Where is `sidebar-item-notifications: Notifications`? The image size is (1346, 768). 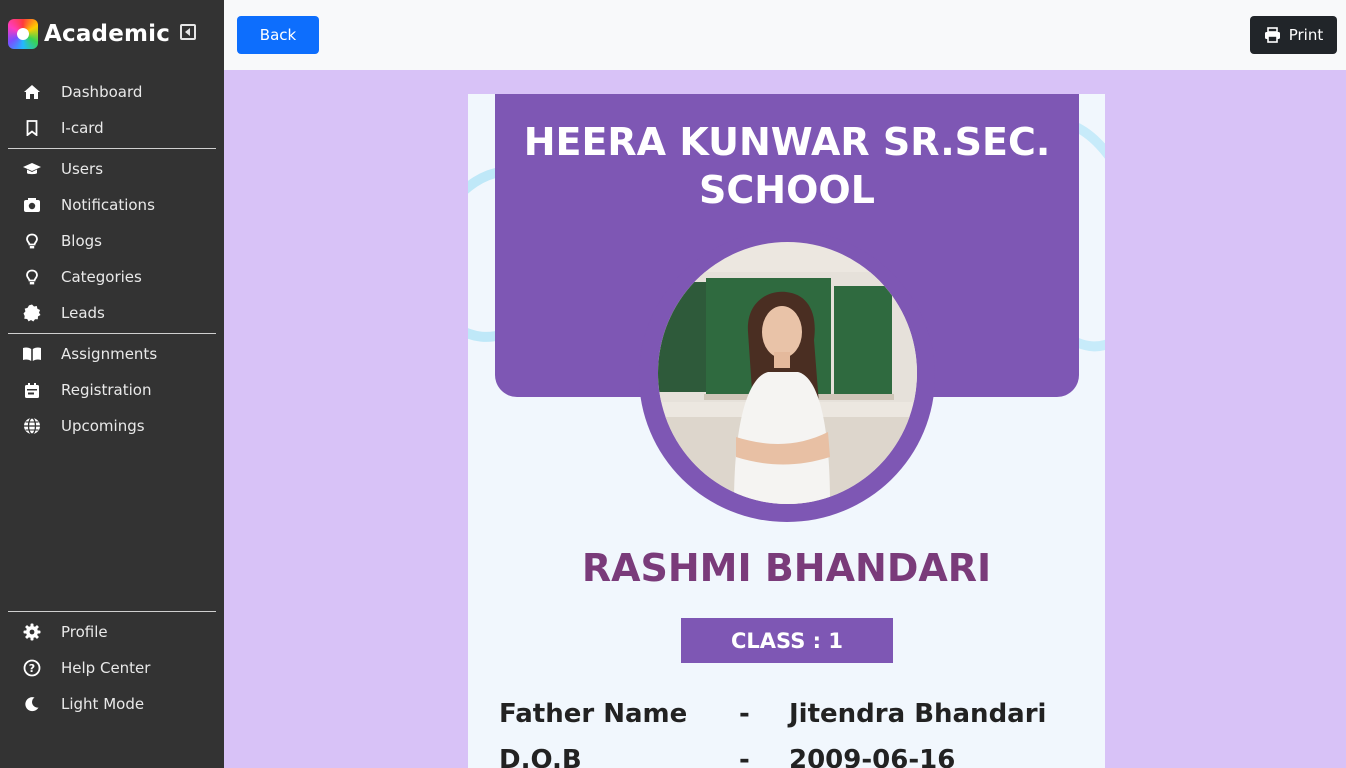
sidebar-item-notifications: Notifications is located at coordinates (88, 205).